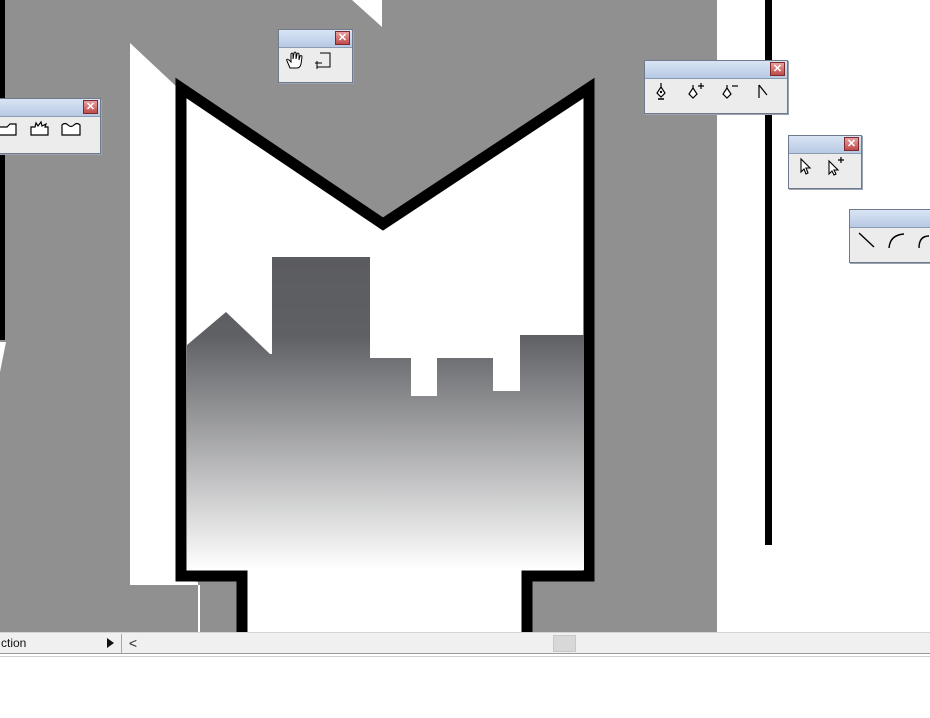 This screenshot has height=718, width=930. I want to click on selection-palette: ✕, so click(825, 162).